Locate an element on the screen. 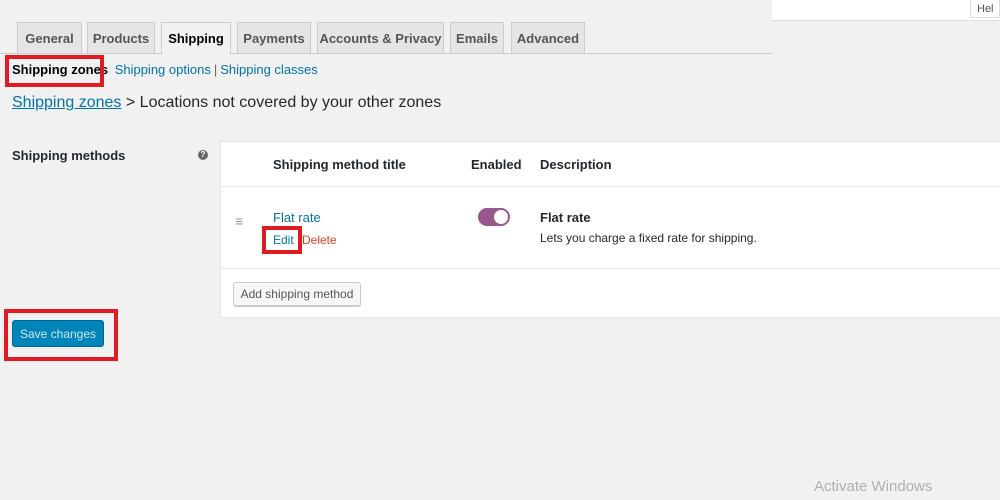 Image resolution: width=1000 pixels, height=500 pixels. edit-method-link: Edit is located at coordinates (283, 240).